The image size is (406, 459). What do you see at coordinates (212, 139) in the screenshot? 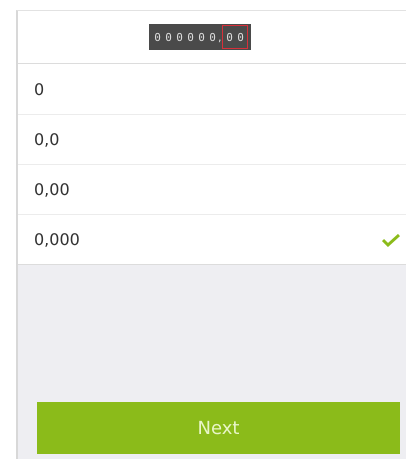
I see `format-option: 0,0` at bounding box center [212, 139].